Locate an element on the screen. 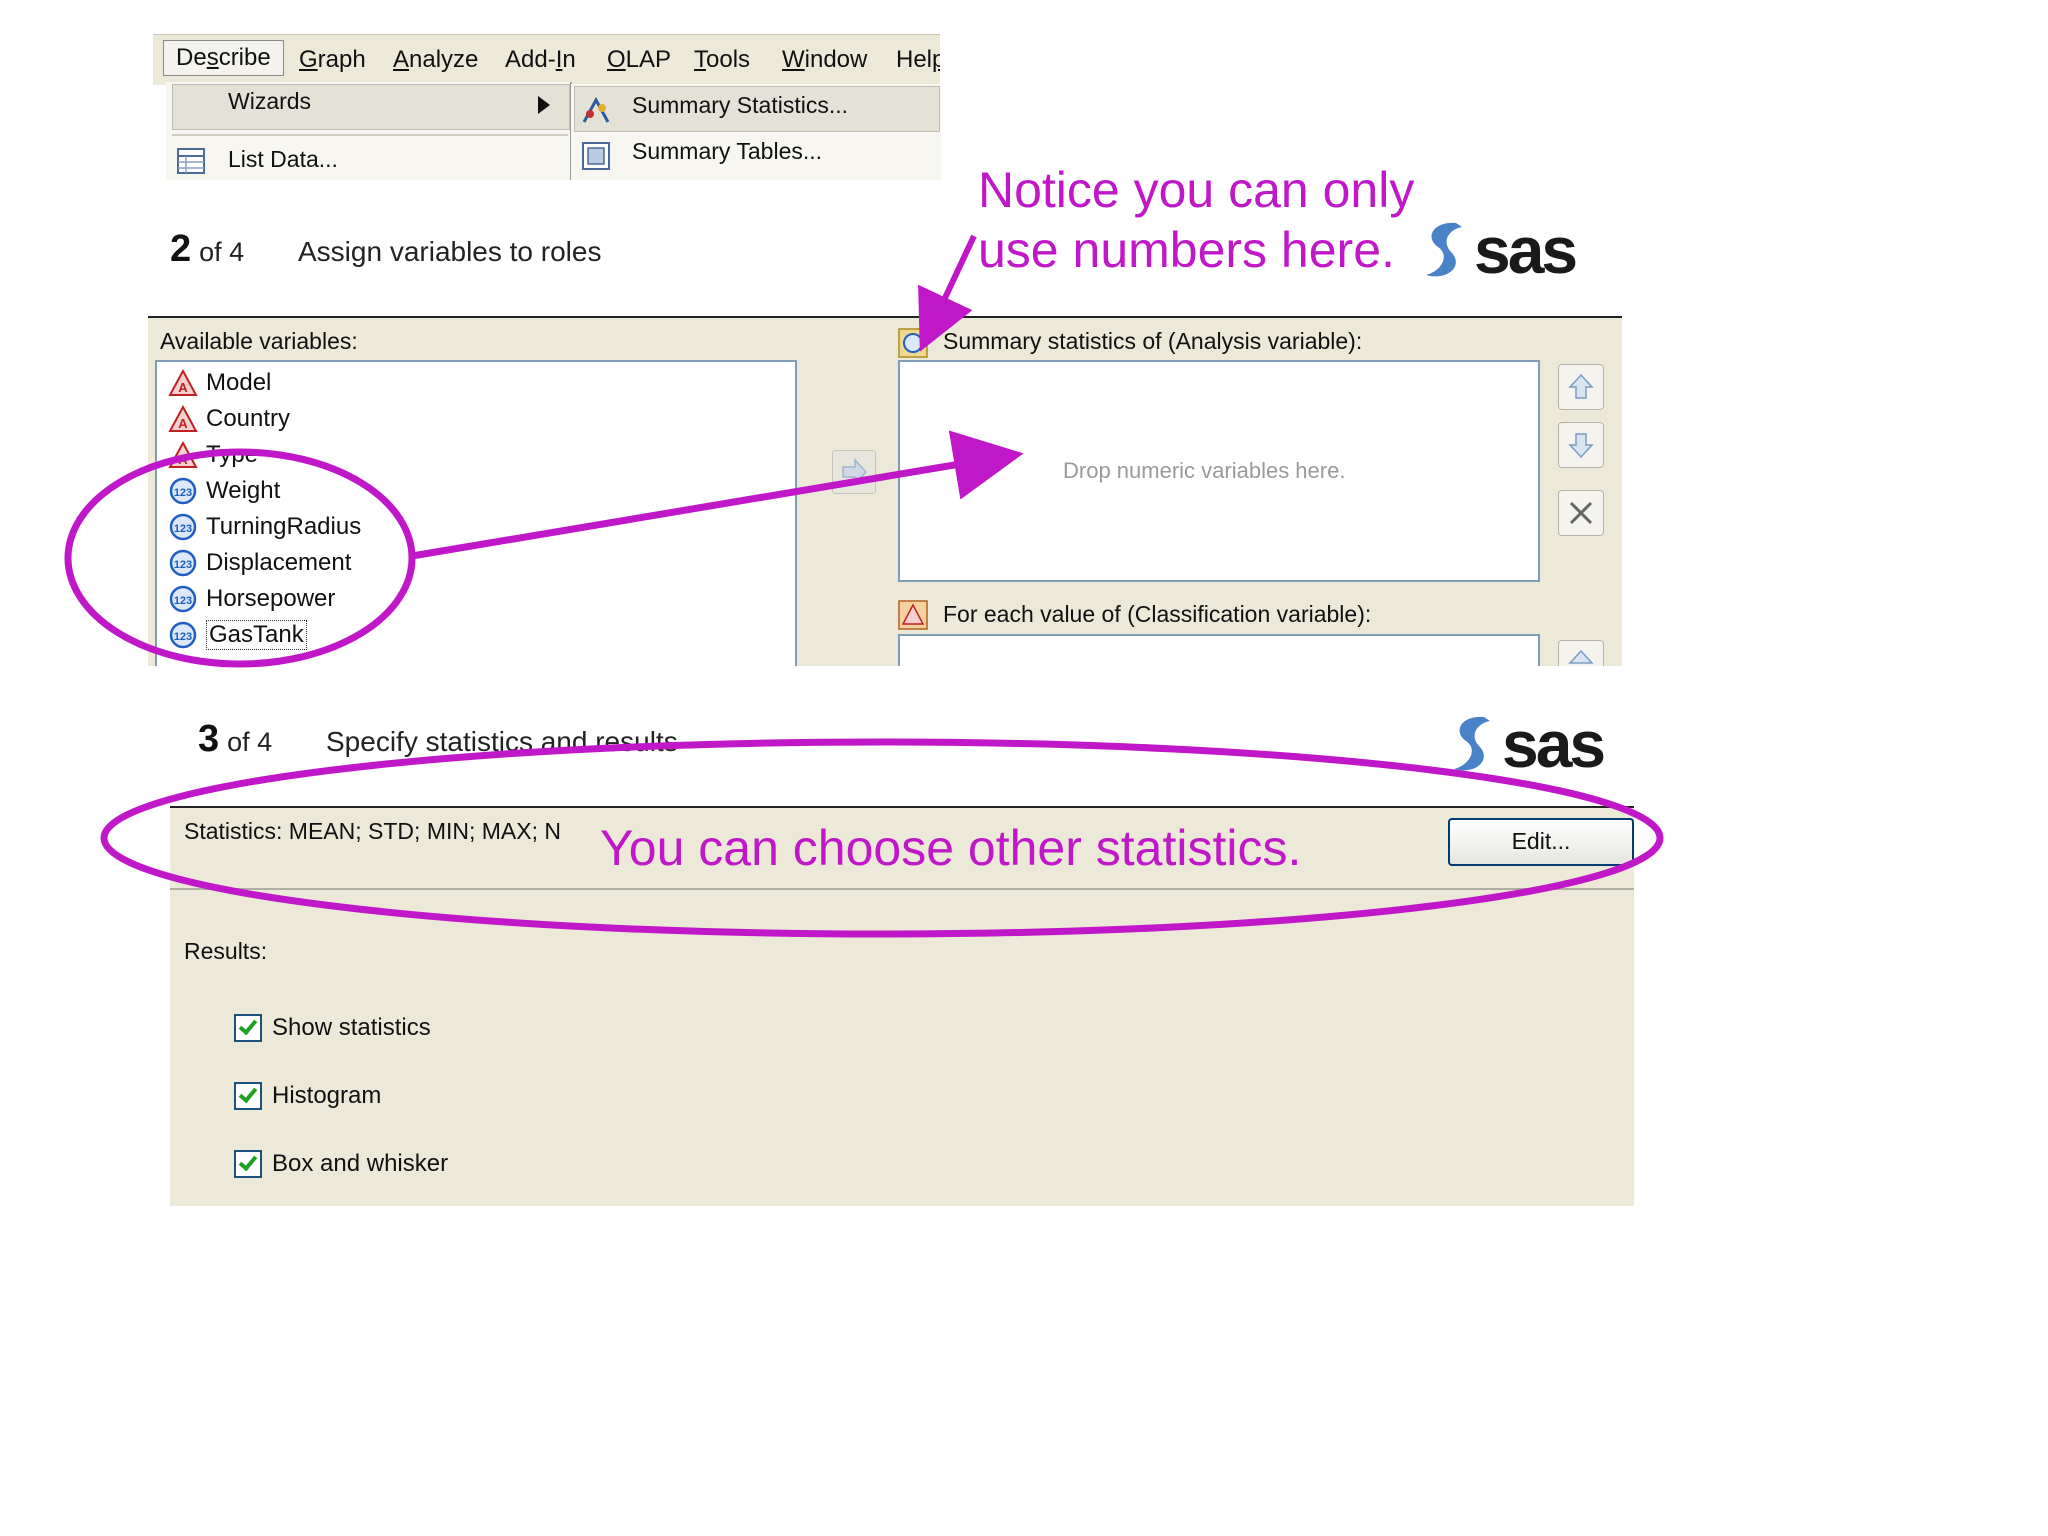  drag-arrow is located at coordinates (717, 495).